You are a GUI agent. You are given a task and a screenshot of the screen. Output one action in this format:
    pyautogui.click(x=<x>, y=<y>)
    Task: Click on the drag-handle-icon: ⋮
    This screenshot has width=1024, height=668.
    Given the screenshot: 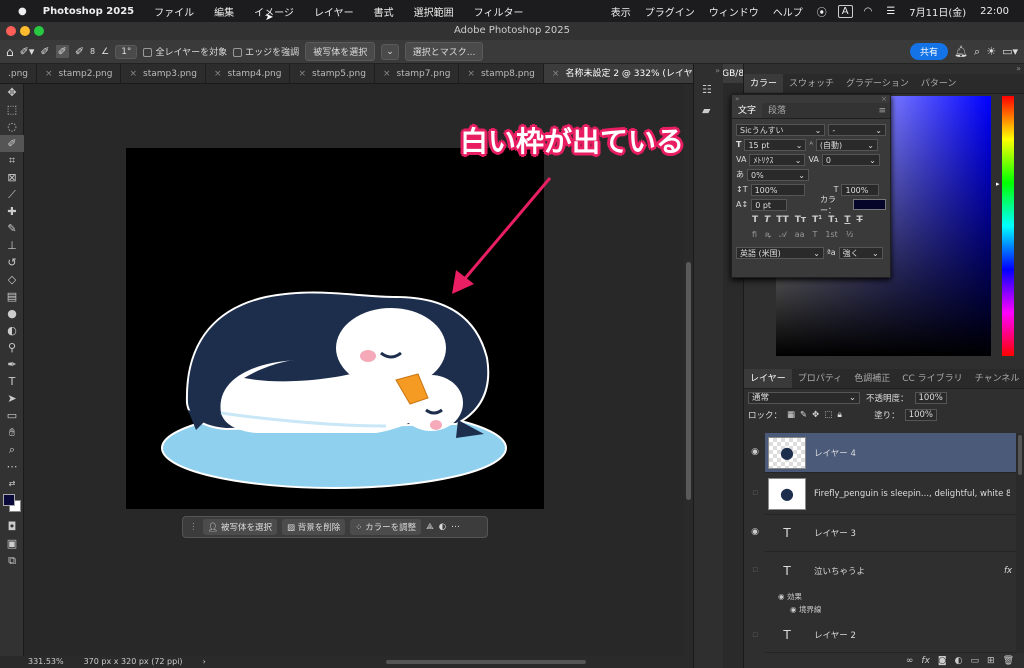 What is the action you would take?
    pyautogui.click(x=193, y=527)
    